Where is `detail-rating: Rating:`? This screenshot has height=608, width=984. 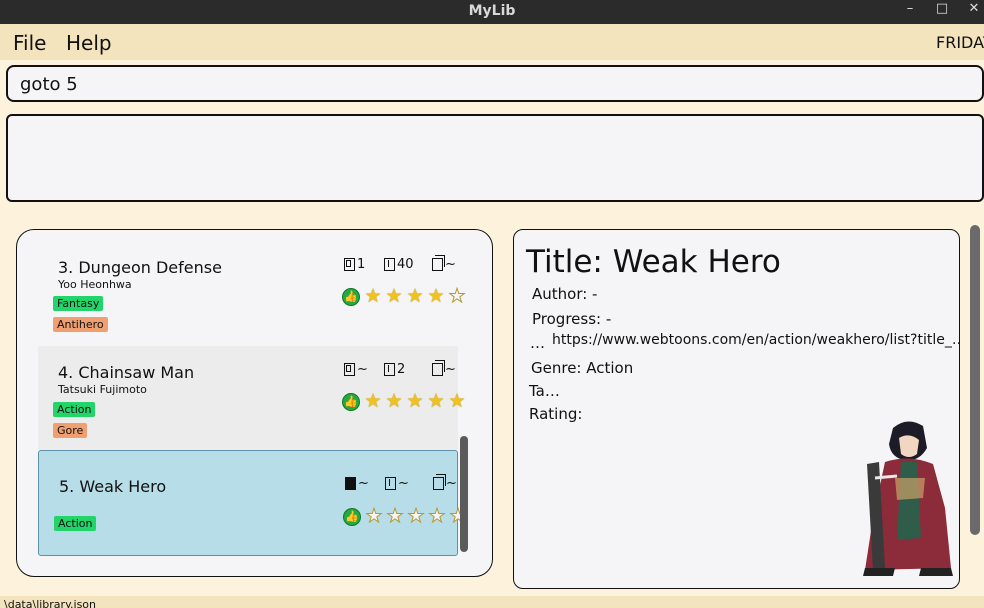 detail-rating: Rating: is located at coordinates (556, 414).